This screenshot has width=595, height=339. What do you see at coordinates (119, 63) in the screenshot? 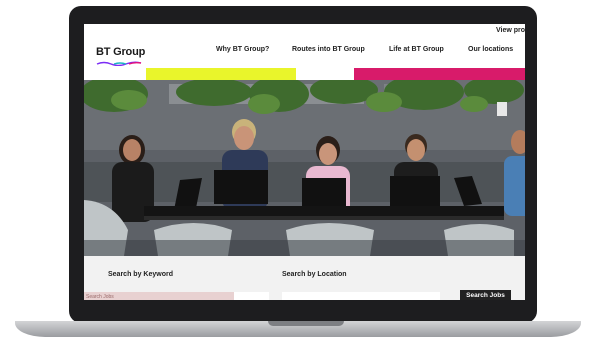
I see `logo-wave-icon` at bounding box center [119, 63].